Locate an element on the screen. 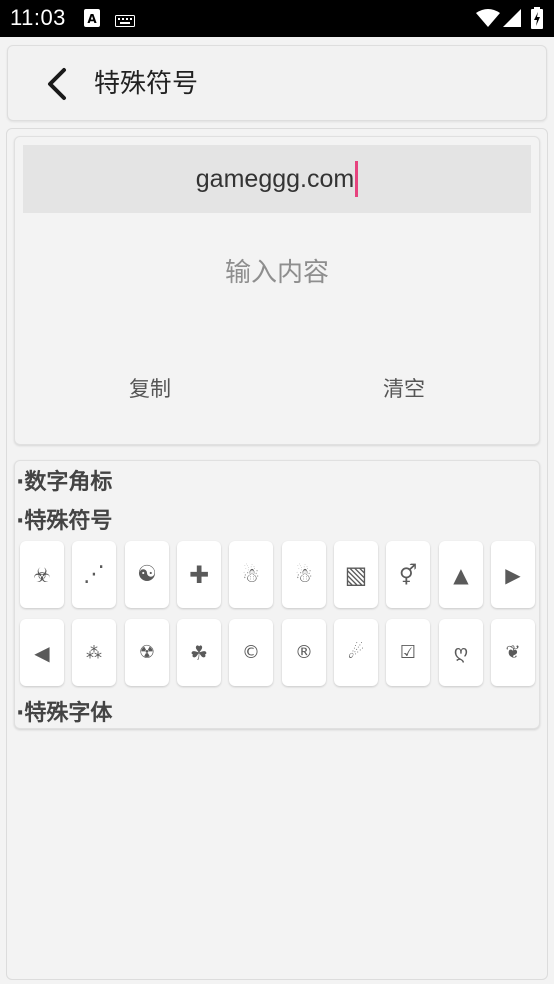 The width and height of the screenshot is (554, 984). output-field: gameggg.com is located at coordinates (277, 179).